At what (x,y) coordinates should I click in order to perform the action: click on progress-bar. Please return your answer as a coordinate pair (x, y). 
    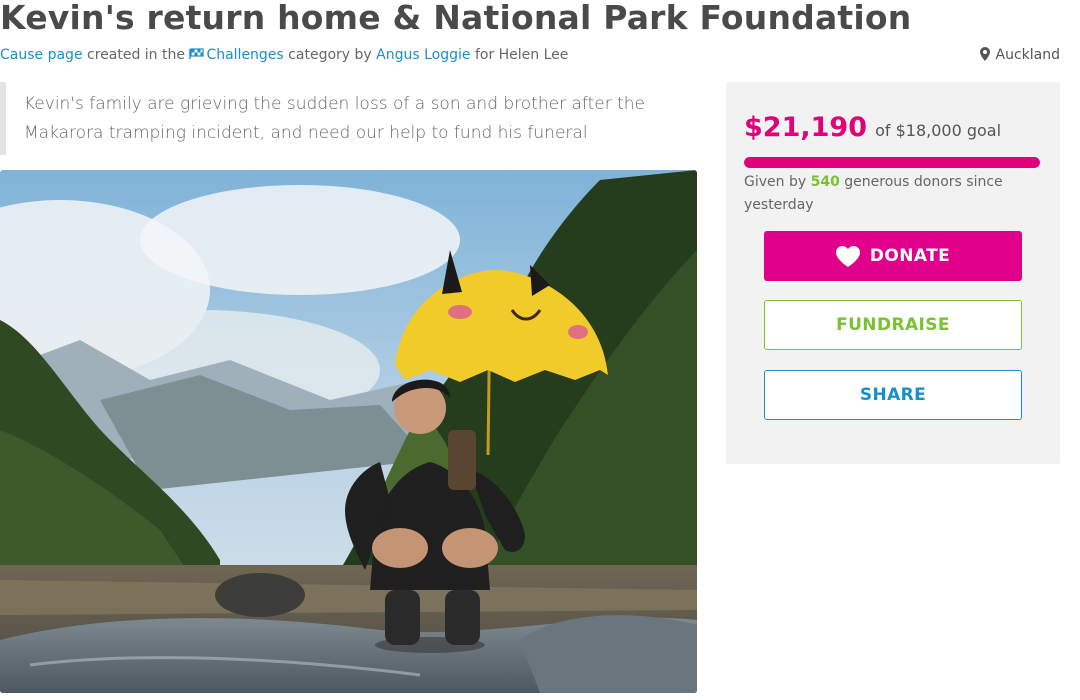
    Looking at the image, I should click on (892, 162).